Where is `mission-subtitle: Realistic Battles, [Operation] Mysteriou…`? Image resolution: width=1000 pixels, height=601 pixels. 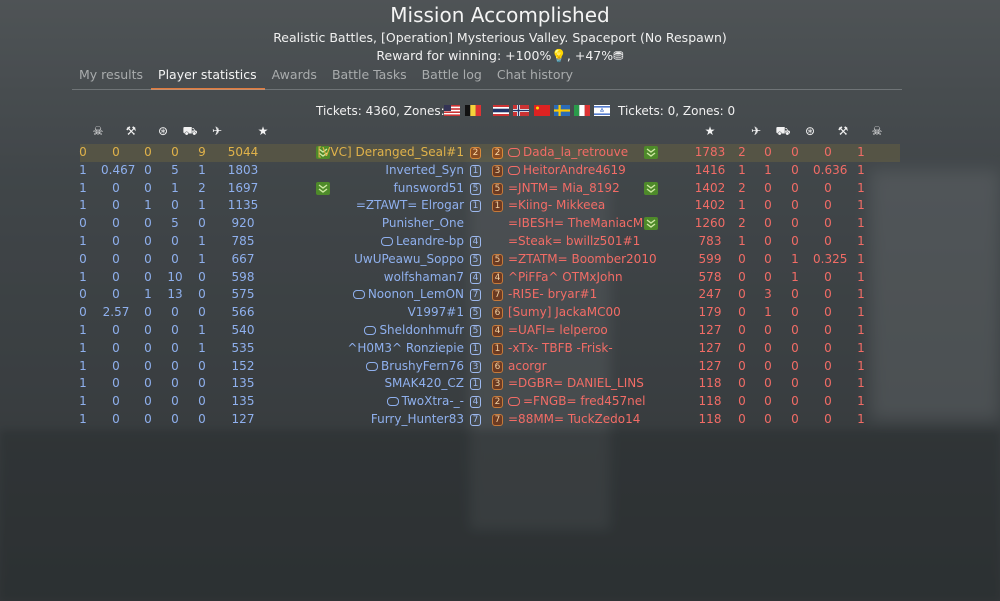
mission-subtitle: Realistic Battles, [Operation] Mysteriou… is located at coordinates (500, 37).